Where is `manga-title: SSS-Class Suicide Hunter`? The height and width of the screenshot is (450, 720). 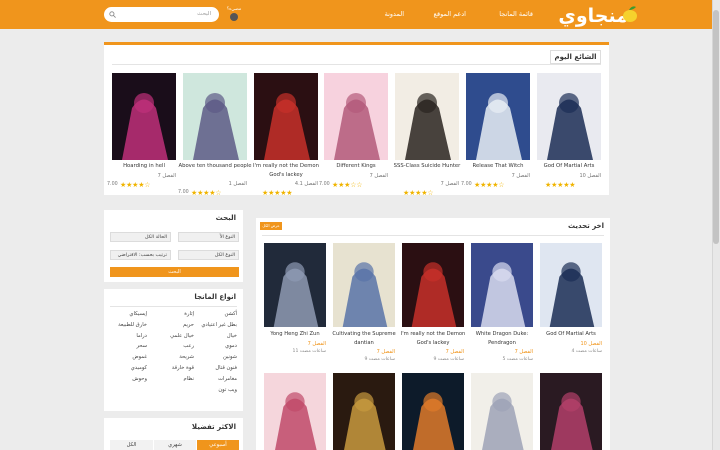
manga-title: SSS-Class Suicide Hunter is located at coordinates (427, 166).